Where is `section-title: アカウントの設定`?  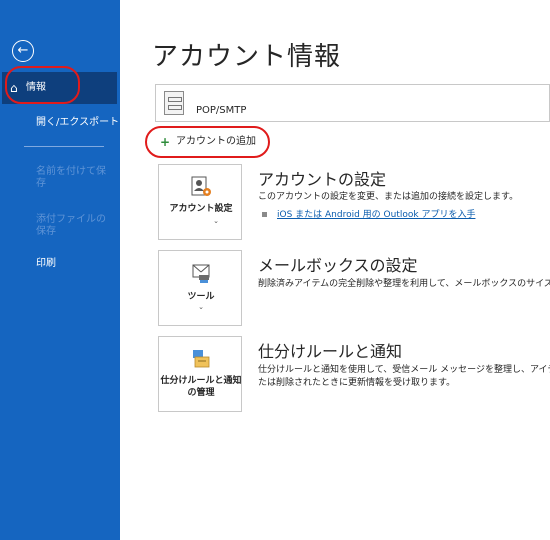
section-title: アカウントの設定 is located at coordinates (322, 179).